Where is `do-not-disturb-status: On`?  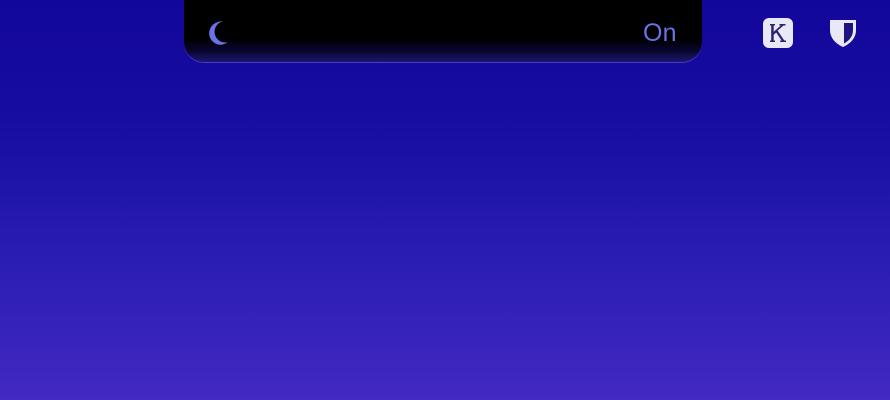 do-not-disturb-status: On is located at coordinates (660, 33).